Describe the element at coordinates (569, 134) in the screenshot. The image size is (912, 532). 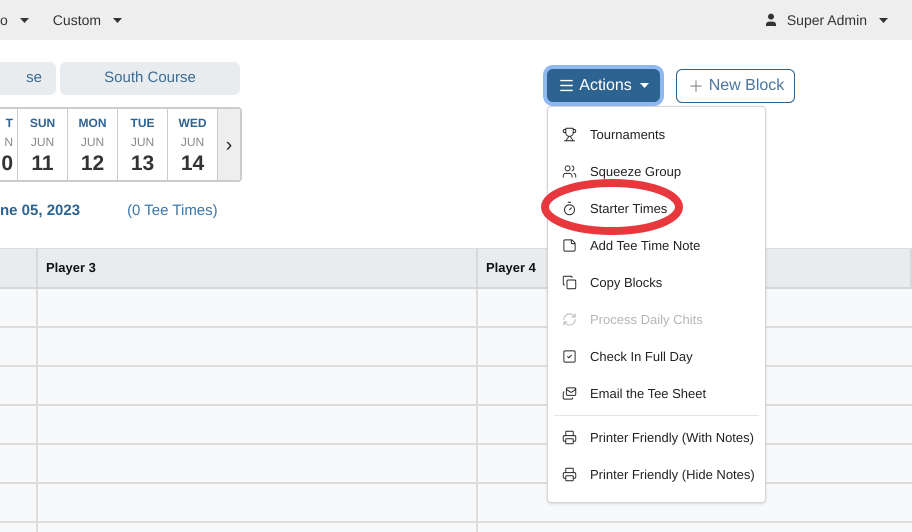
I see `trophy-icon` at that location.